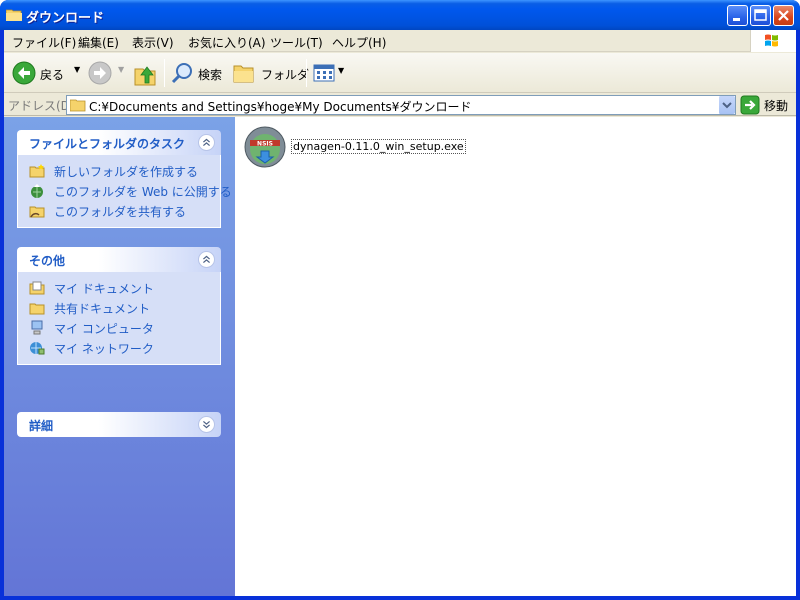 This screenshot has width=800, height=600. I want to click on menu-view: 表示(V), so click(153, 42).